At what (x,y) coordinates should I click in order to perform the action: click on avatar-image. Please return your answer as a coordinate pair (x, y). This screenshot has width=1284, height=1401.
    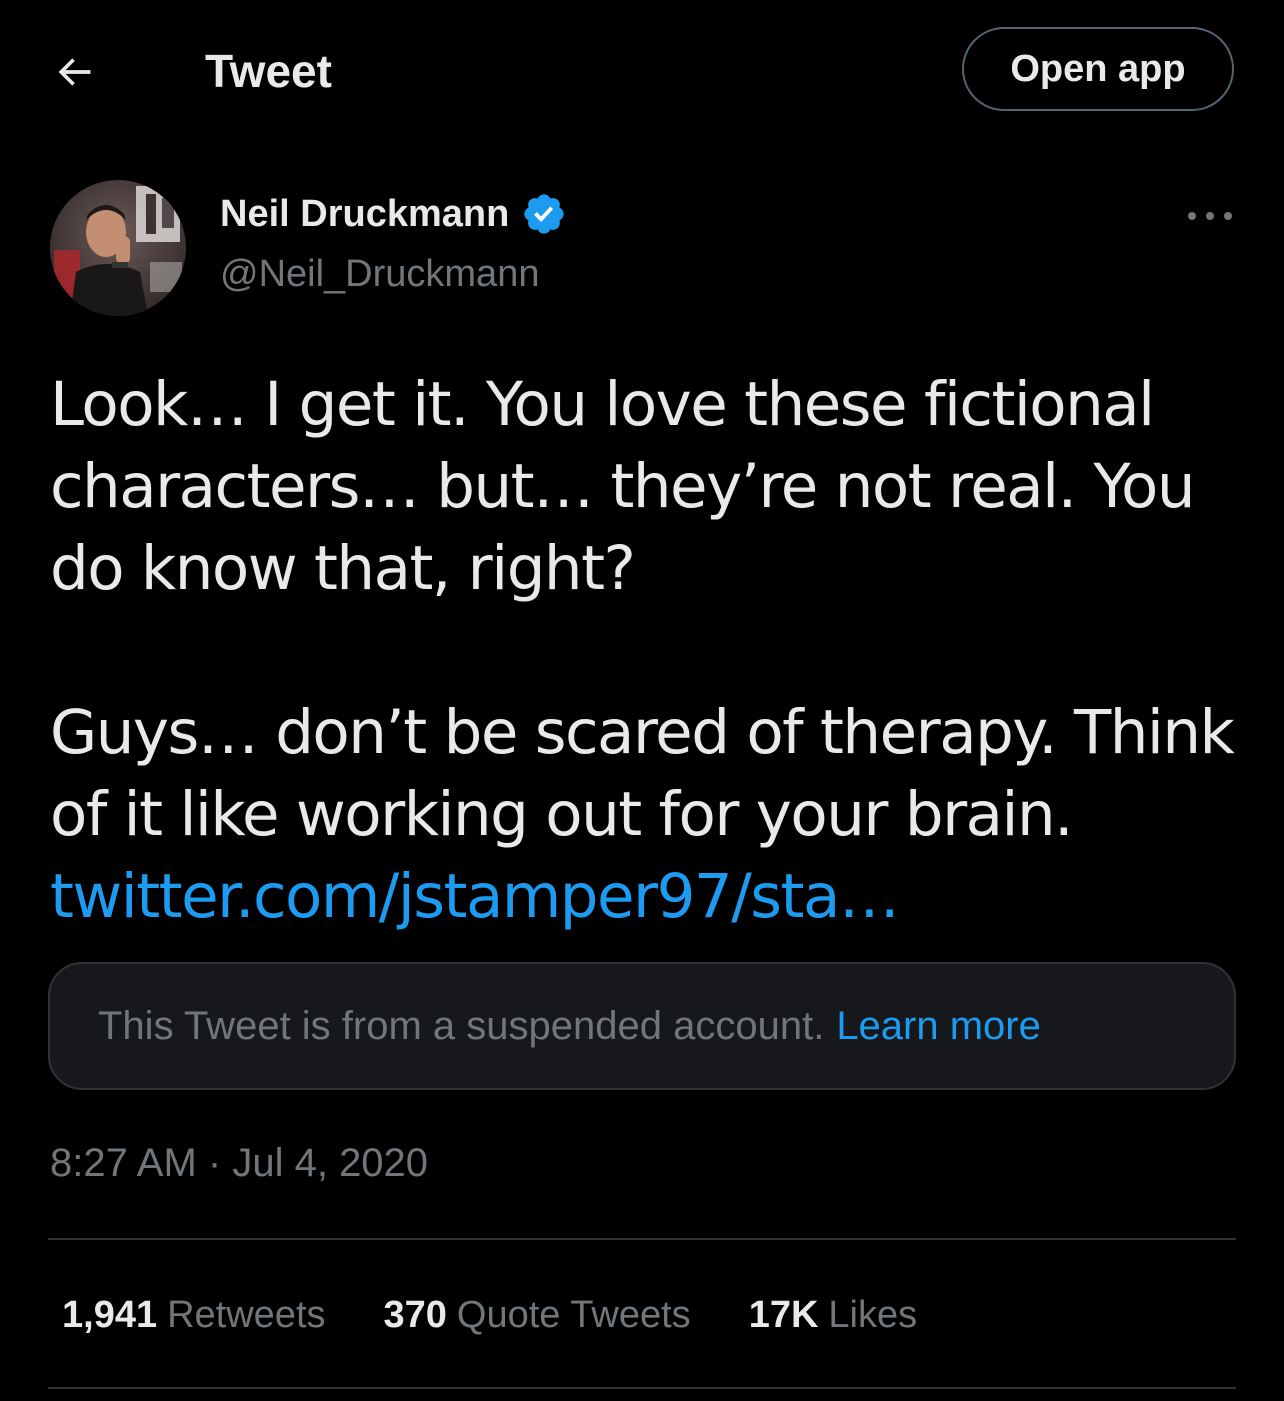
    Looking at the image, I should click on (118, 248).